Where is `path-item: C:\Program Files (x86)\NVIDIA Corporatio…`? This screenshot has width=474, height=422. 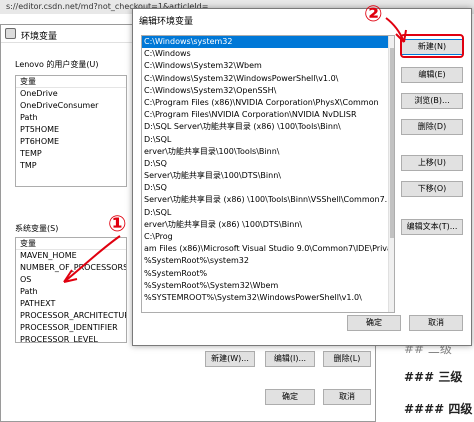 path-item: C:\Program Files (x86)\NVIDIA Corporatio… is located at coordinates (268, 103).